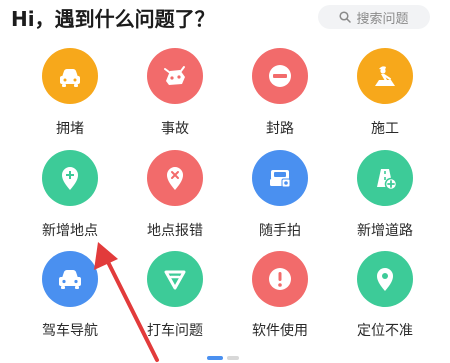  Describe the element at coordinates (385, 231) in the screenshot. I see `tile-label: 新增道路` at that location.